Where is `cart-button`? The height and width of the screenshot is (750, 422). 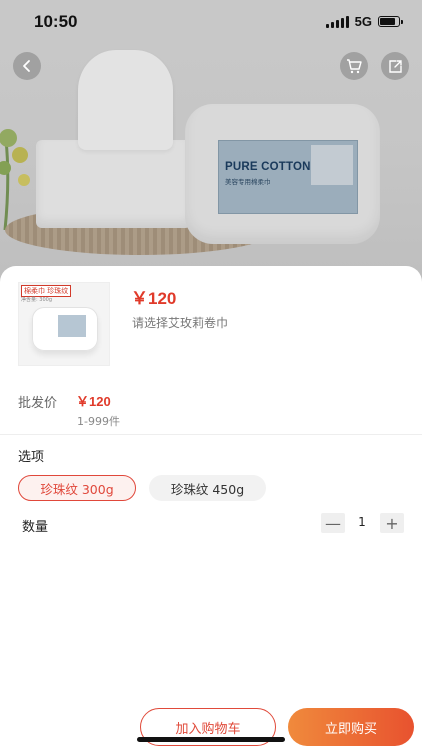
cart-button is located at coordinates (354, 66).